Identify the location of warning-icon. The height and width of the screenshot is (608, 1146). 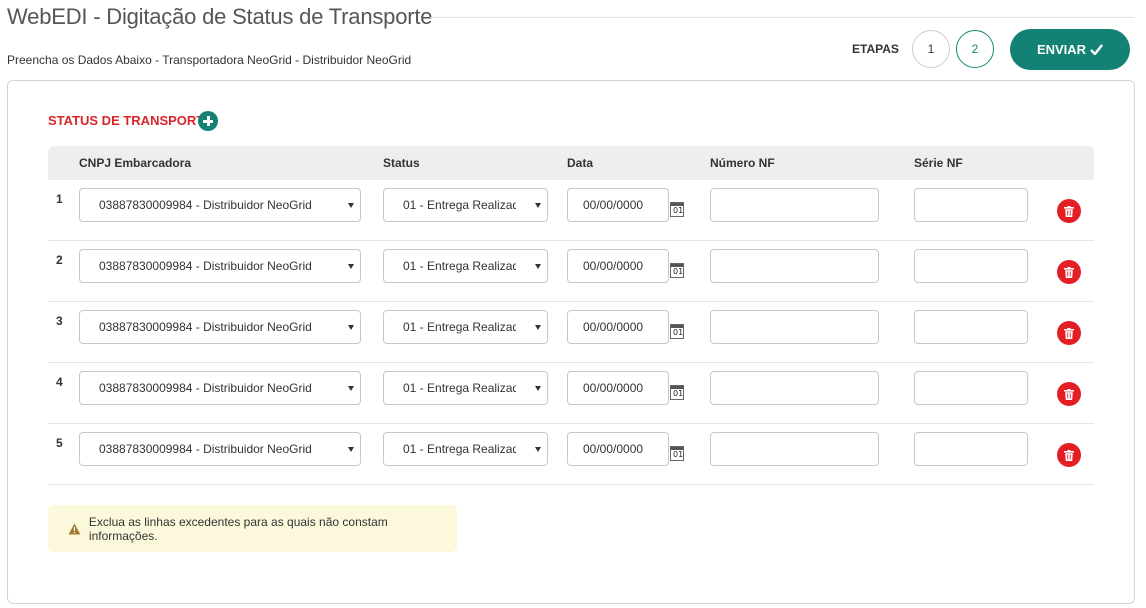
(74, 528).